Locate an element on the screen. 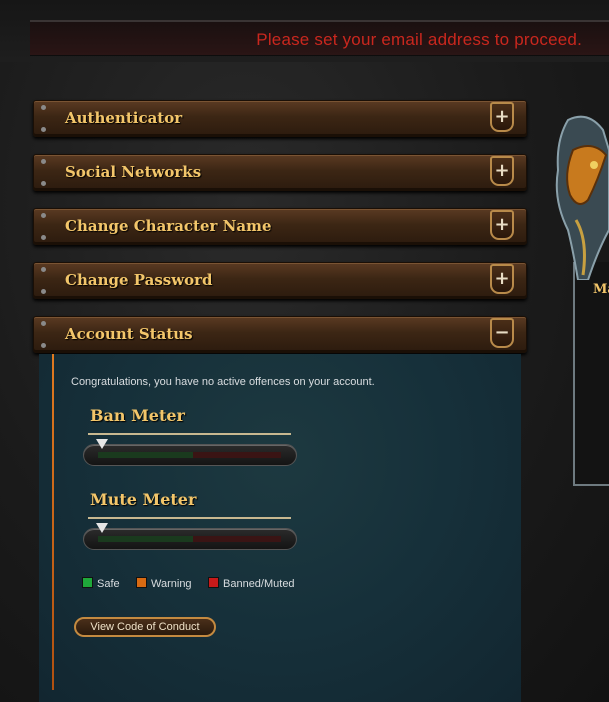  ban-meter is located at coordinates (190, 452).